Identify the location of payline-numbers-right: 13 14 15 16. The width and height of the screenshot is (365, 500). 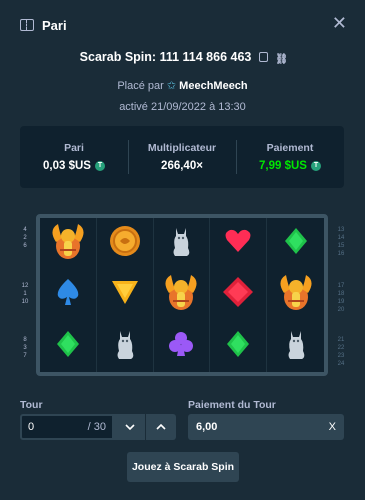
(341, 242).